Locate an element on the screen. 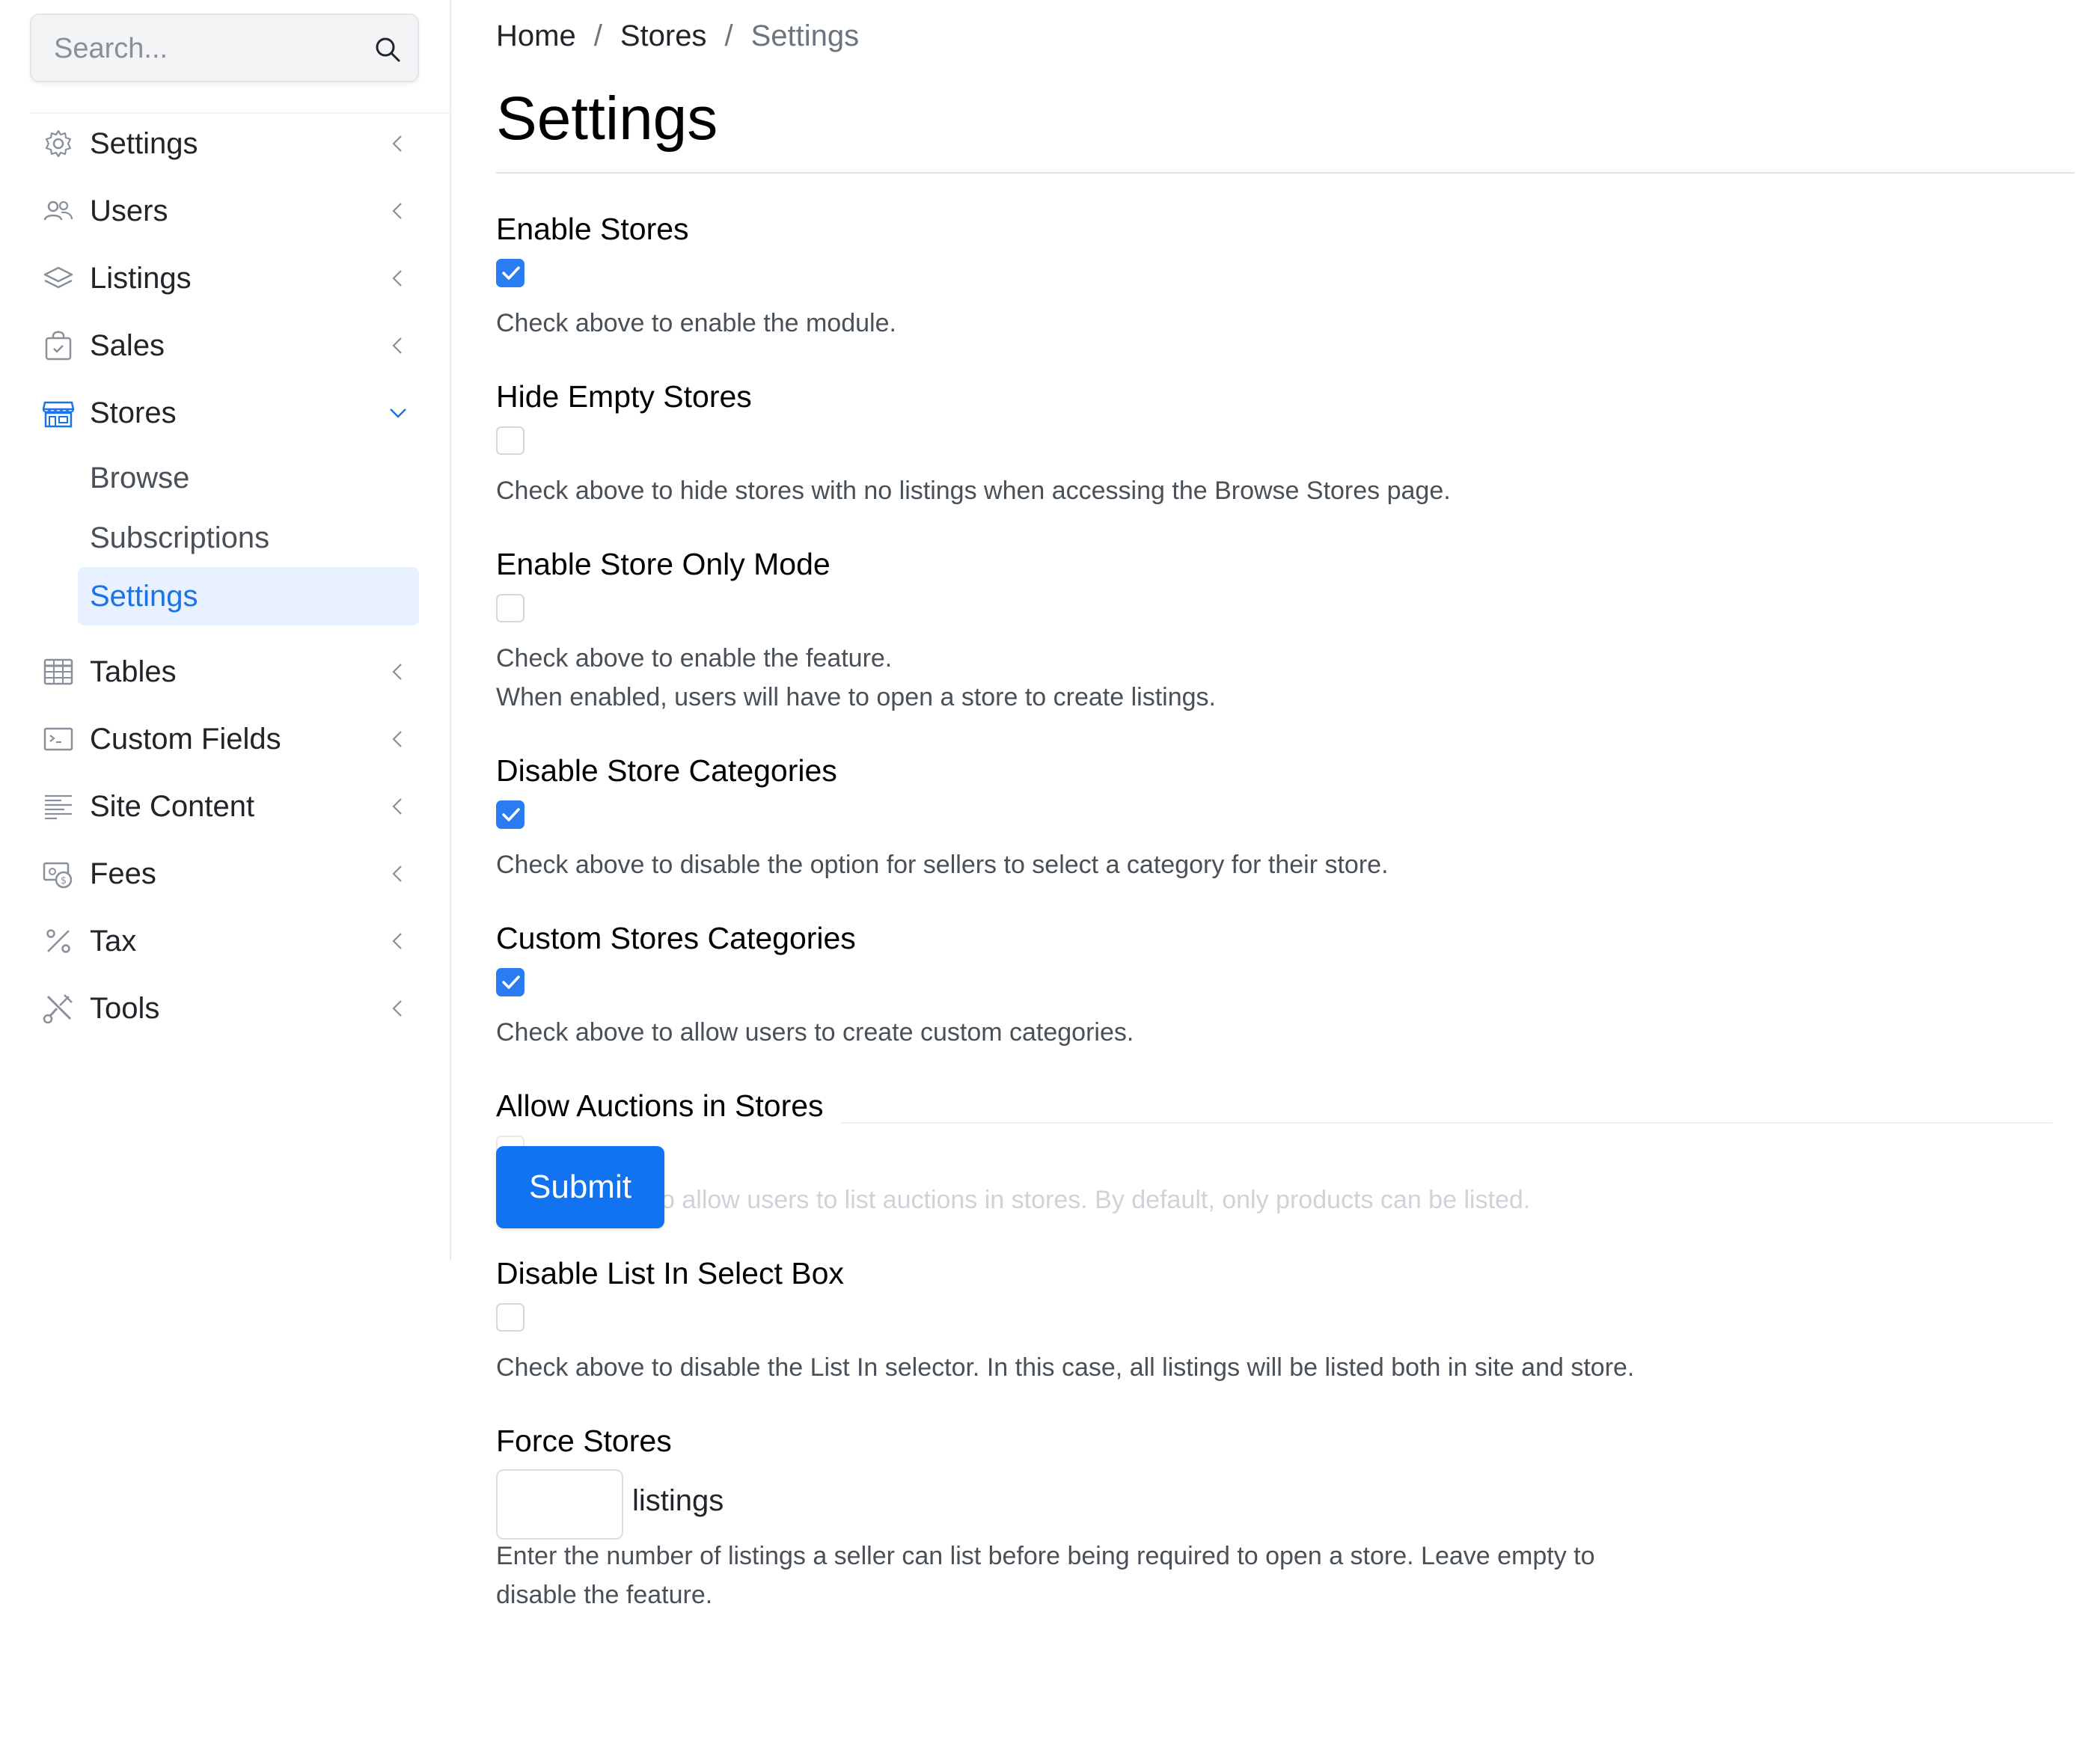  sidebar-item-users: Users is located at coordinates (226, 211).